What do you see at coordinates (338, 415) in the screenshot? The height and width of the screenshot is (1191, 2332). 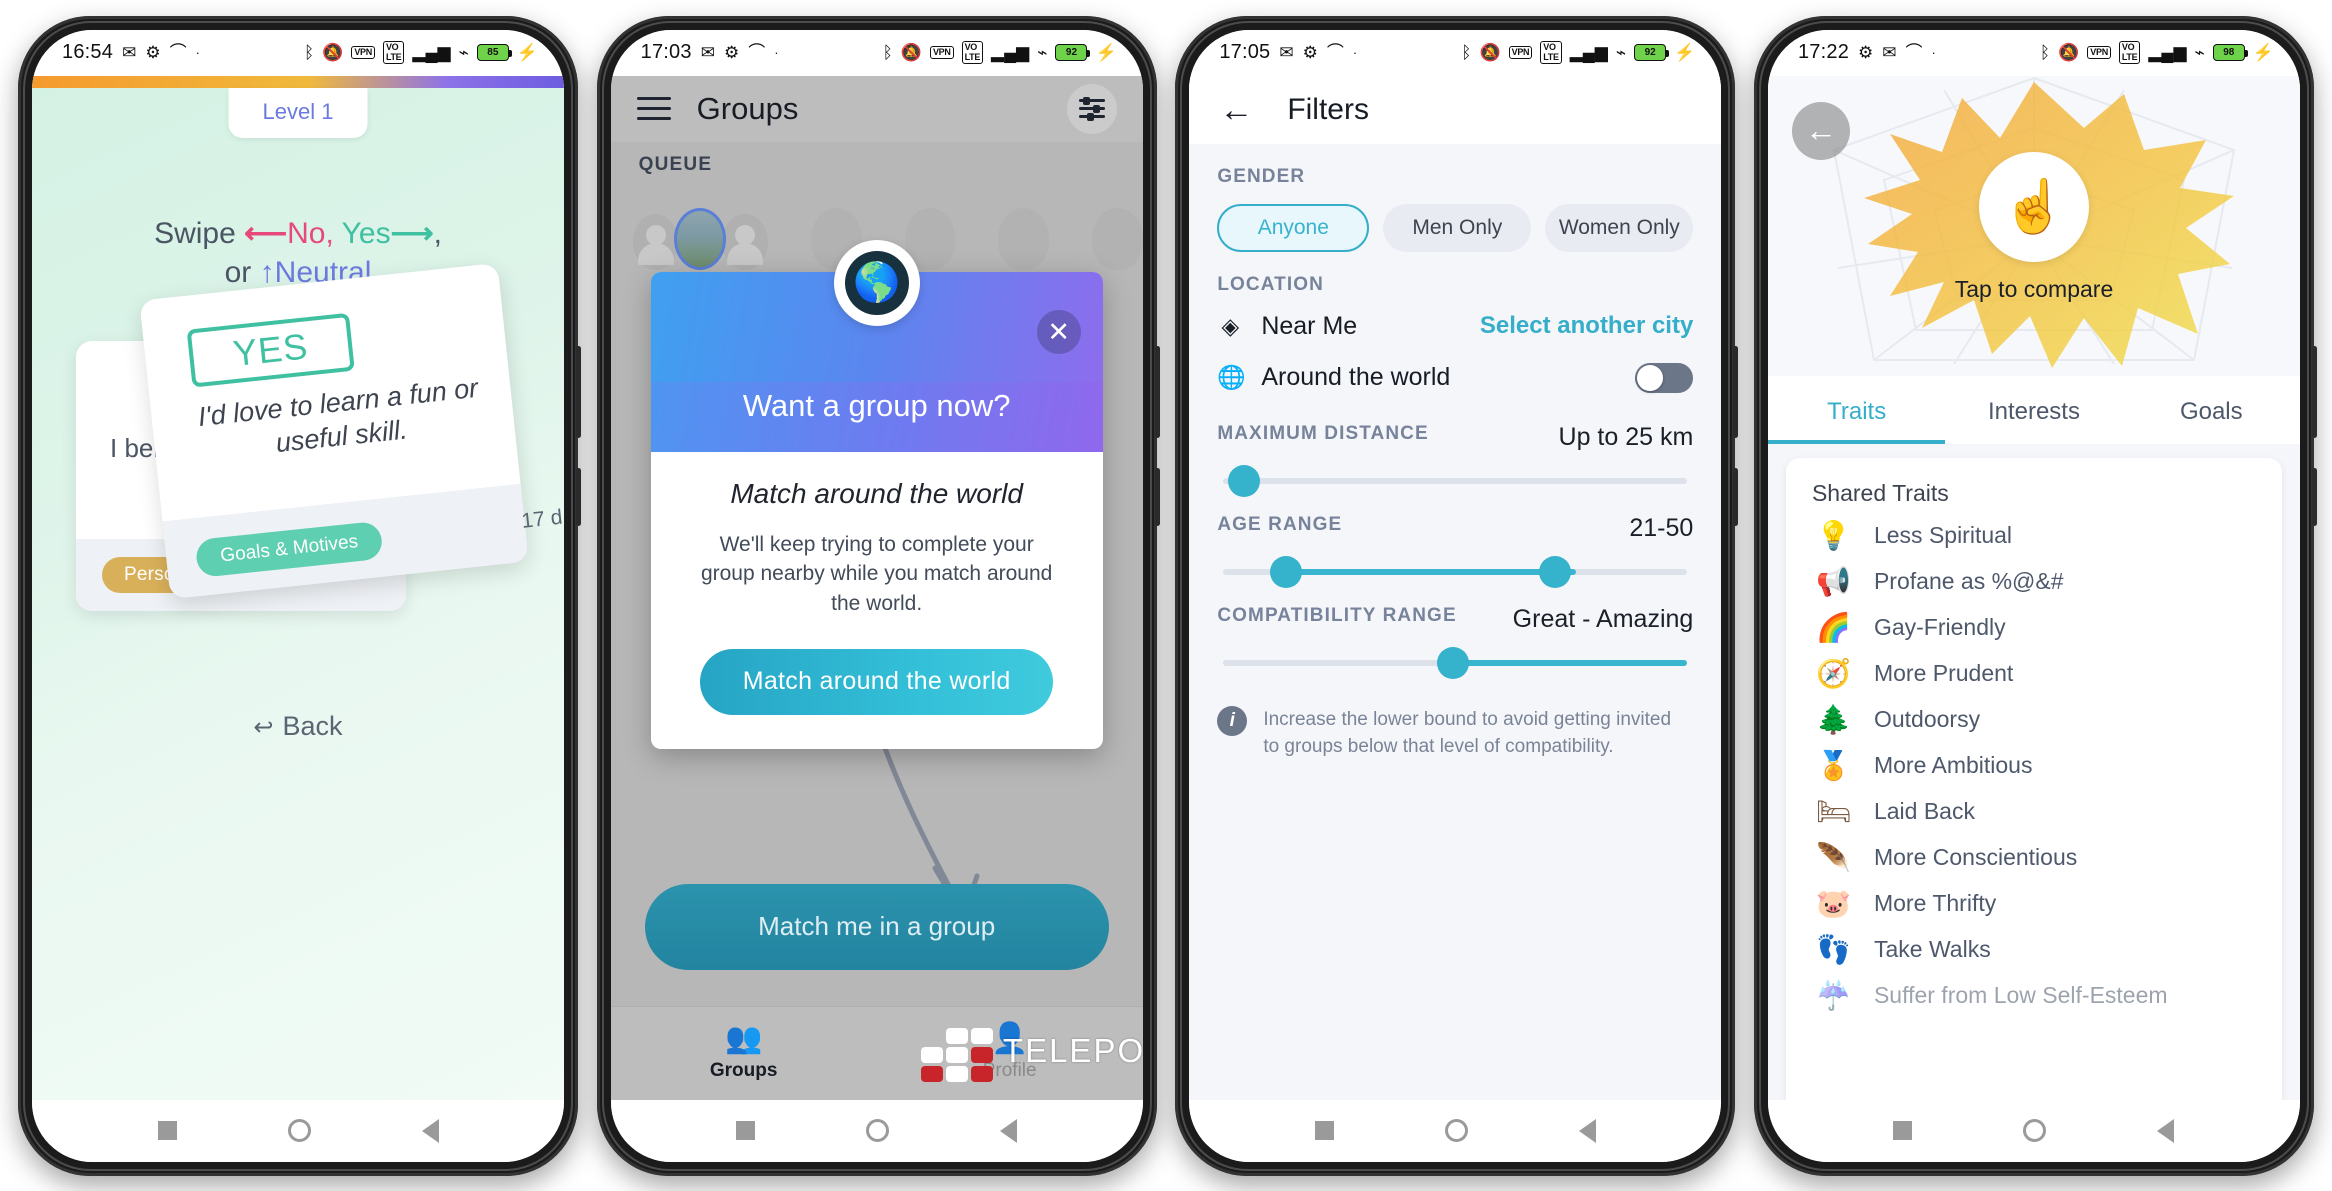 I see `card-front-text: I'd love to learn a fun or useful skill.` at bounding box center [338, 415].